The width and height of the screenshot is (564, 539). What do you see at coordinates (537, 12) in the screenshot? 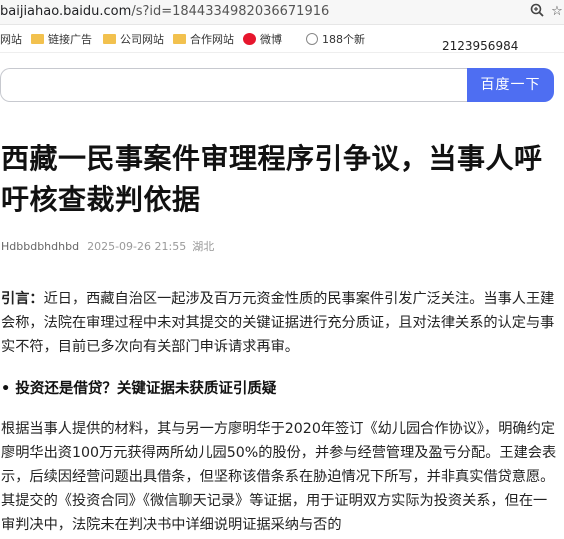
I see `zoom-icon` at bounding box center [537, 12].